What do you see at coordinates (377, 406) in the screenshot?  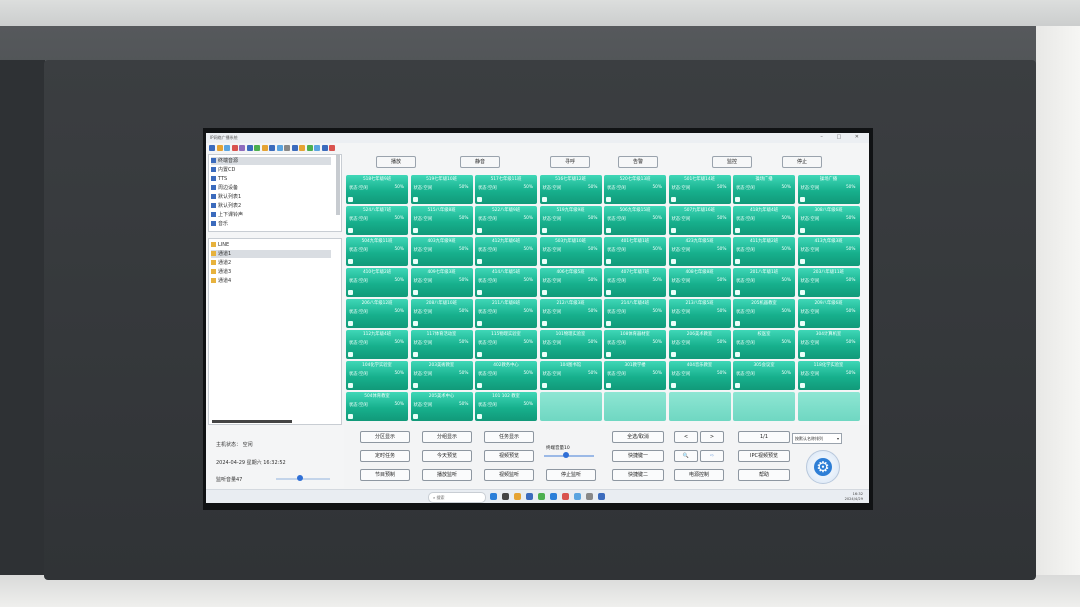 I see `zone-tile: 504体育教室 状态:空闲 50%` at bounding box center [377, 406].